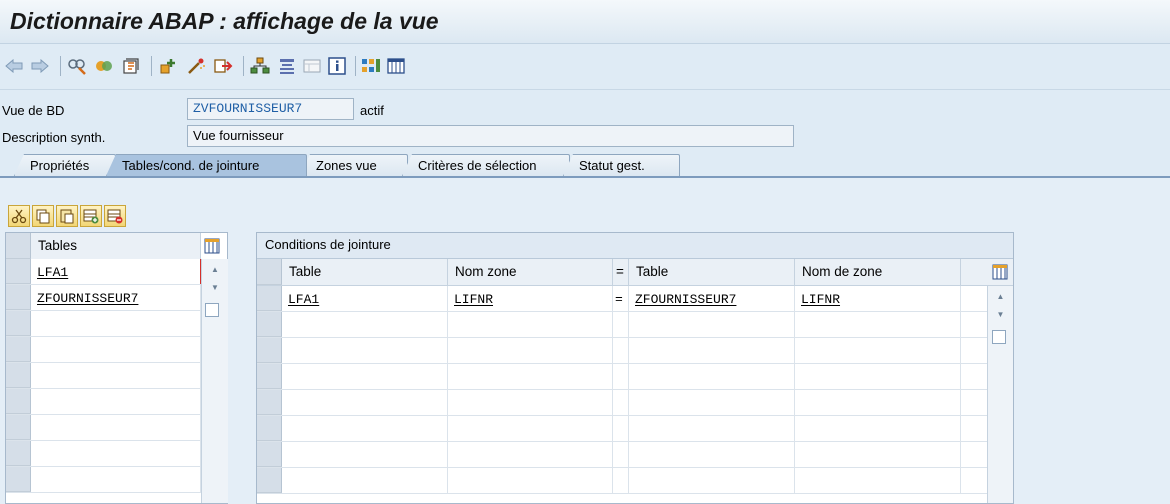  I want to click on tab-criteres-selection: Critères de sélection, so click(486, 165).